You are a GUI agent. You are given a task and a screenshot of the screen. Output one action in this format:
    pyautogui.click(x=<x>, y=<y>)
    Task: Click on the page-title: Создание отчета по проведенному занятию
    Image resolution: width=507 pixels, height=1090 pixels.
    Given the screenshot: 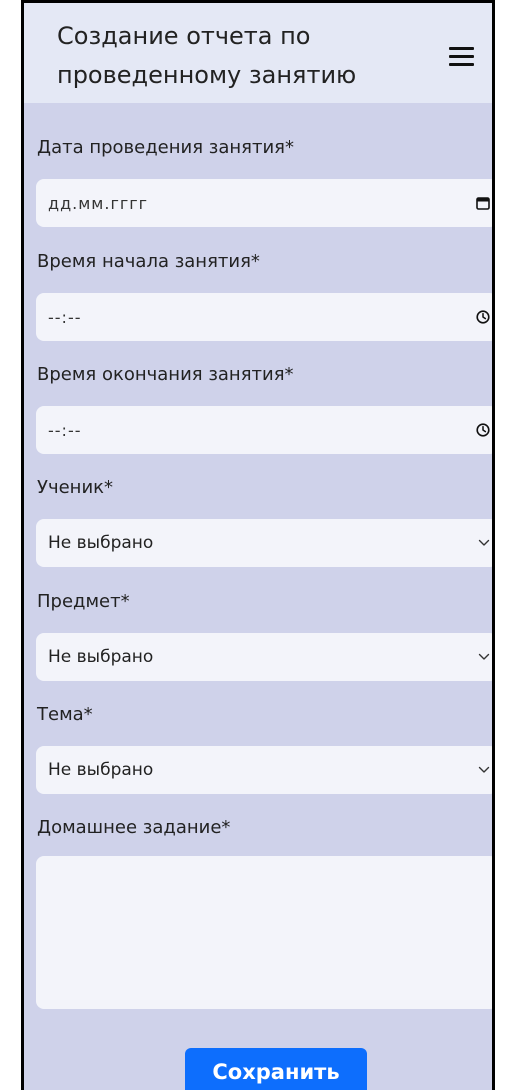 What is the action you would take?
    pyautogui.click(x=207, y=55)
    